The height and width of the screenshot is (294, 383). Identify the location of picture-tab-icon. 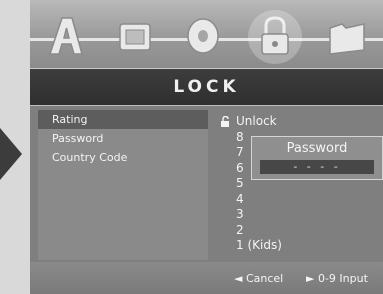
(135, 36).